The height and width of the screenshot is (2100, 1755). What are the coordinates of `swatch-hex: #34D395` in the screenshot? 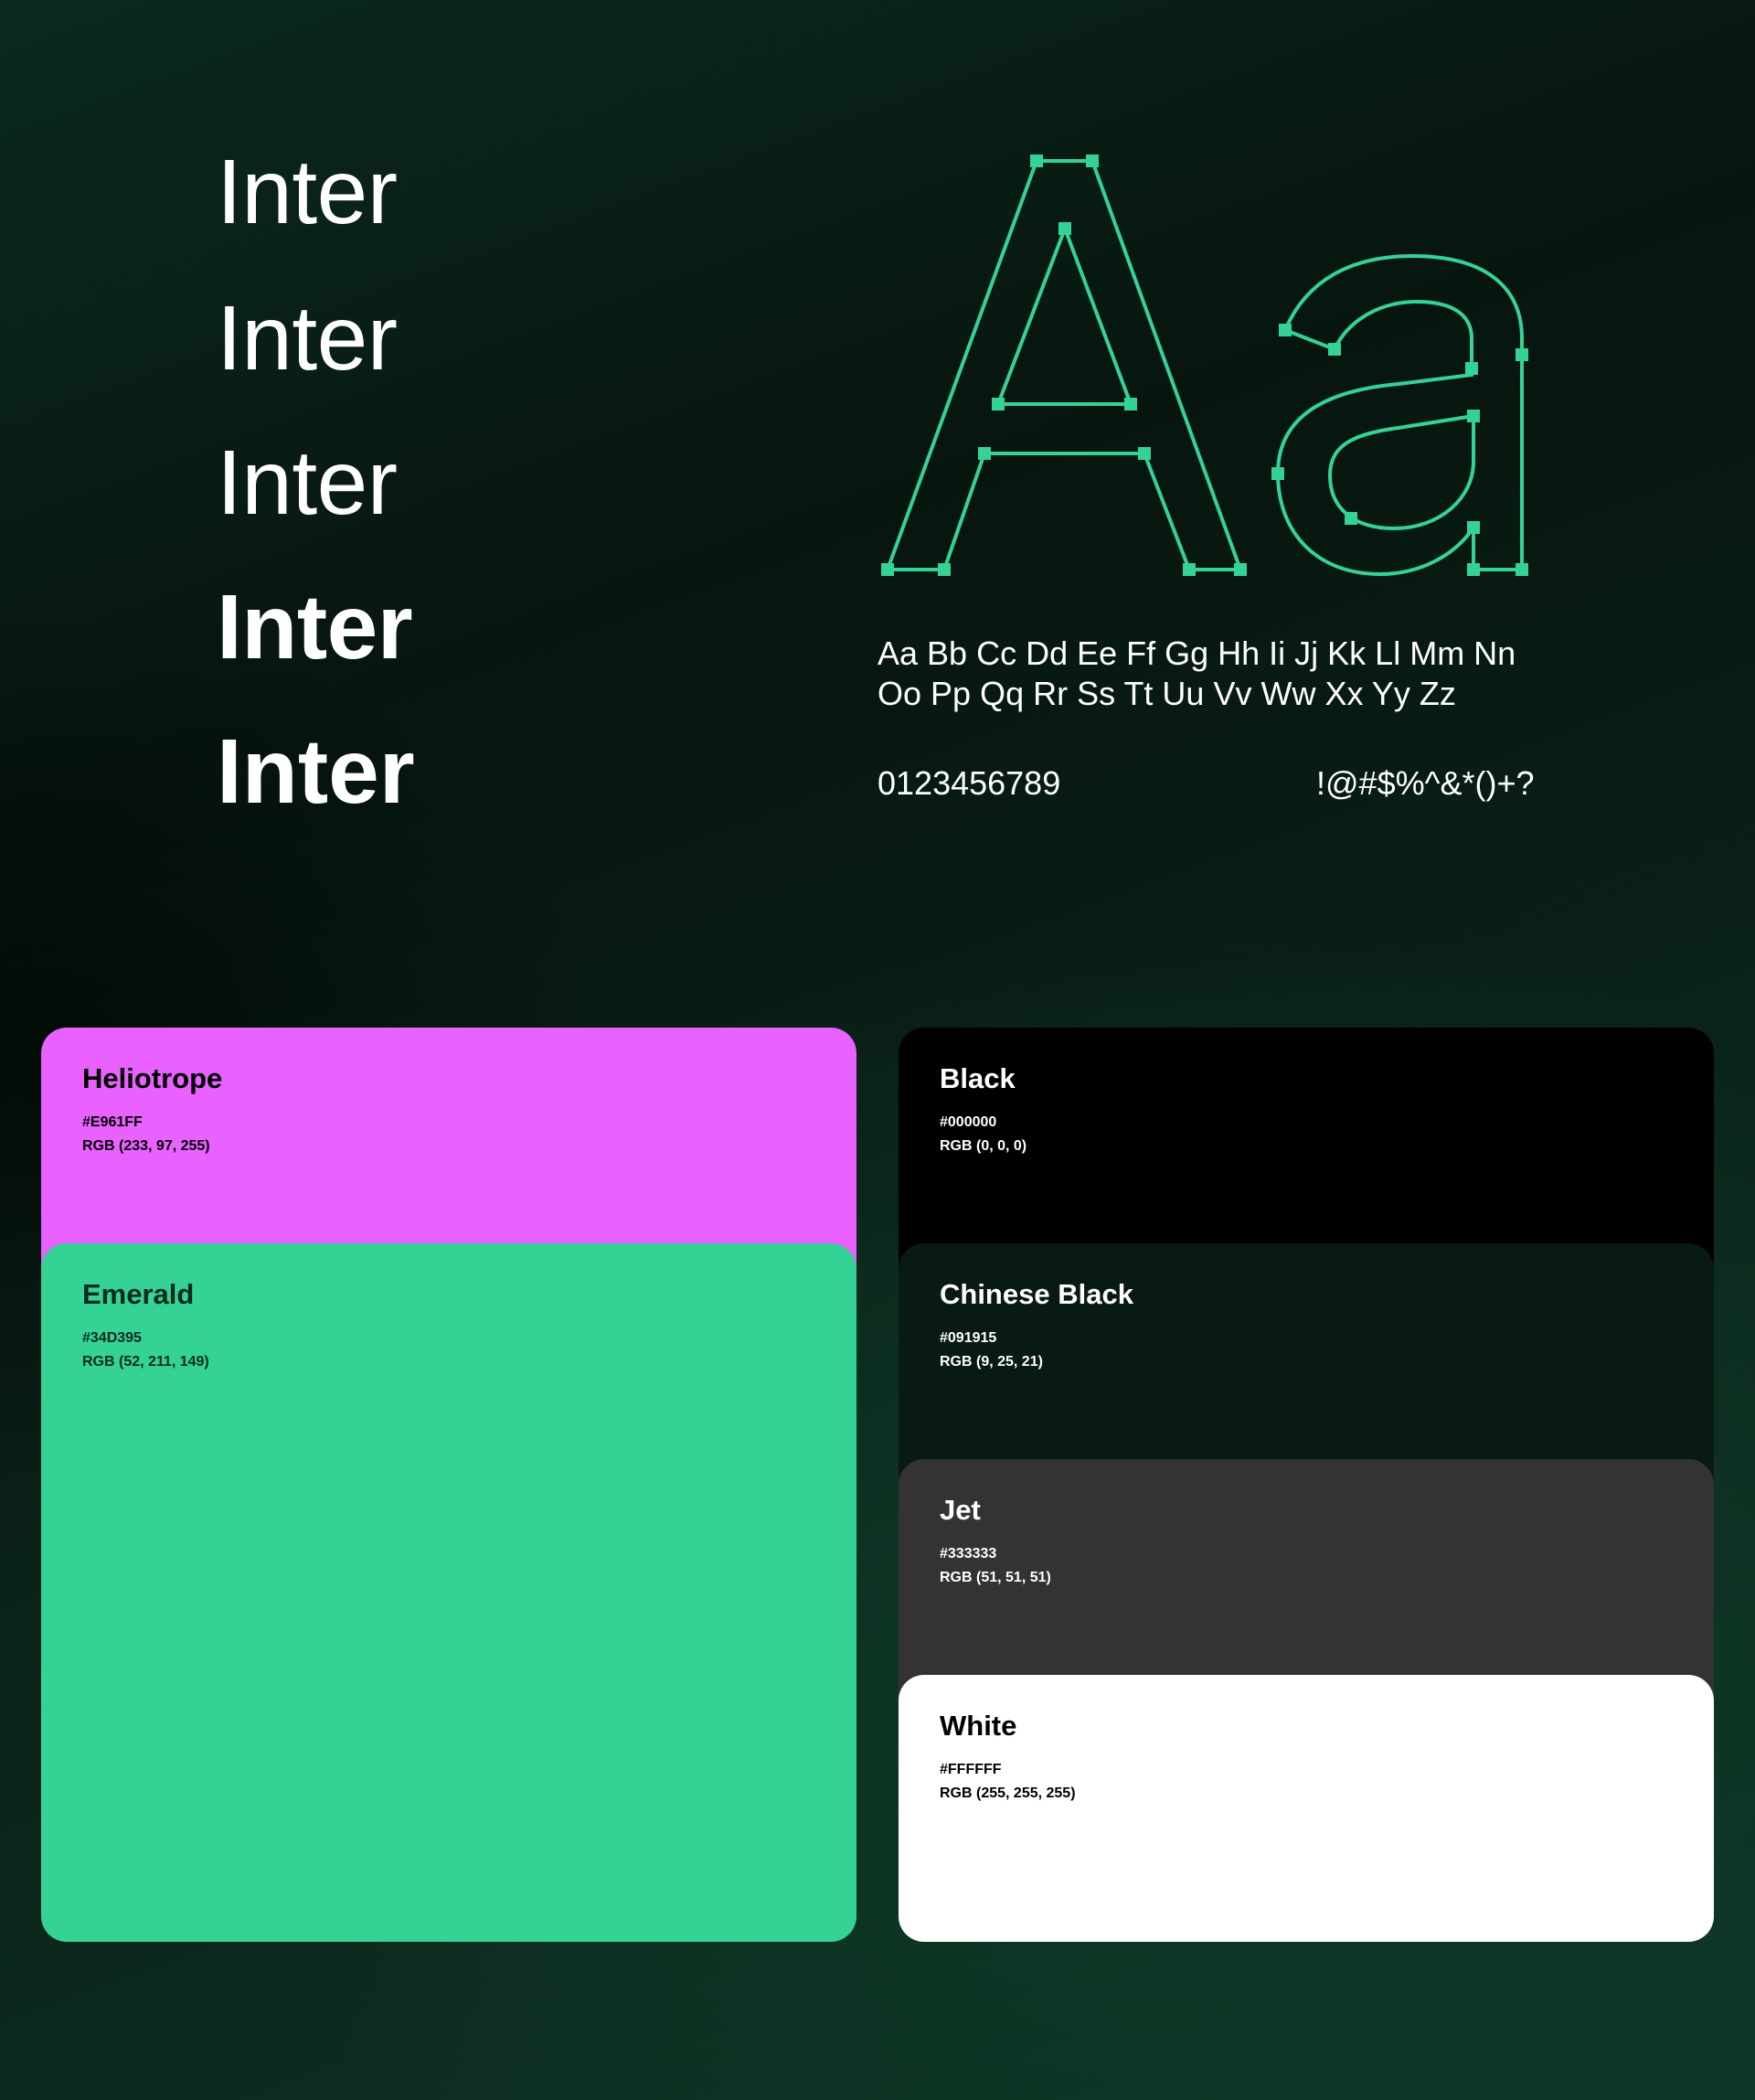 It's located at (112, 1338).